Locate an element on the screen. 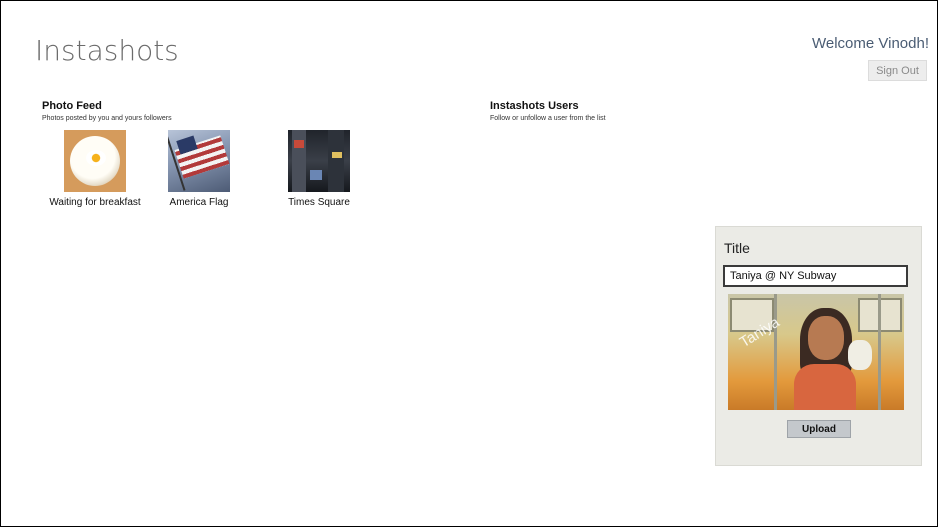 The width and height of the screenshot is (938, 527). upload-button: Upload is located at coordinates (819, 429).